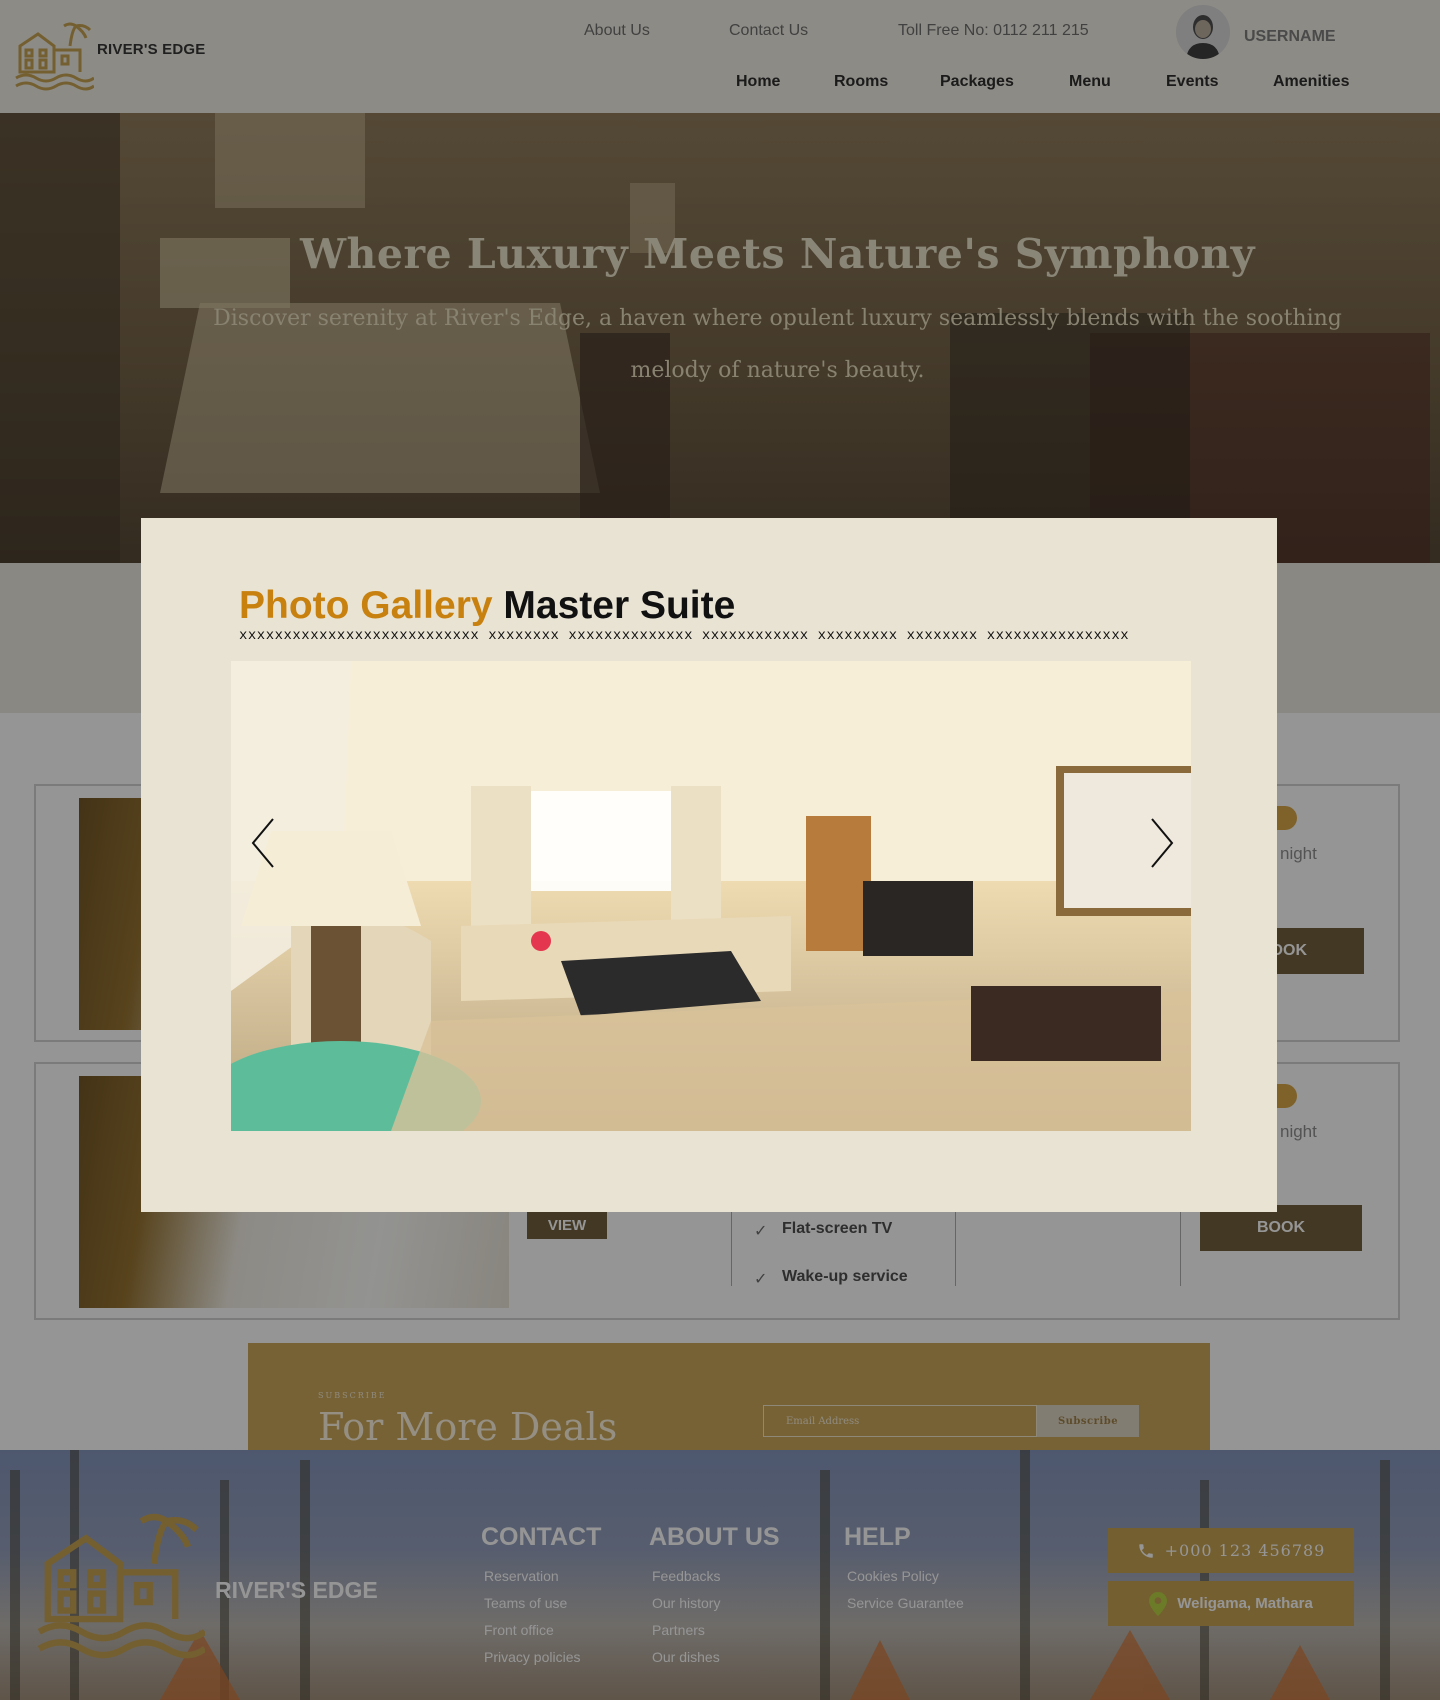 The height and width of the screenshot is (1700, 1440). What do you see at coordinates (366, 605) in the screenshot?
I see `modal-title-highlight: Photo Gallery` at bounding box center [366, 605].